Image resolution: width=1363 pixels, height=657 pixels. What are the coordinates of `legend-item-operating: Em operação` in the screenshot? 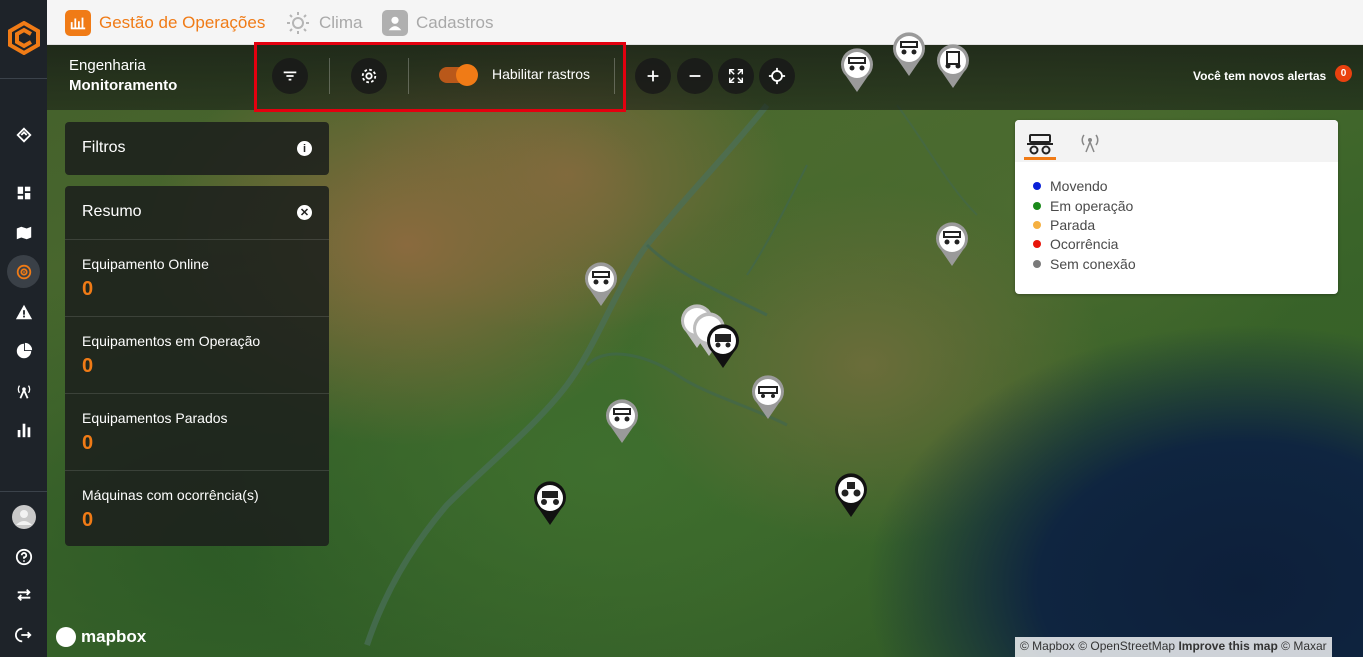 It's located at (1083, 206).